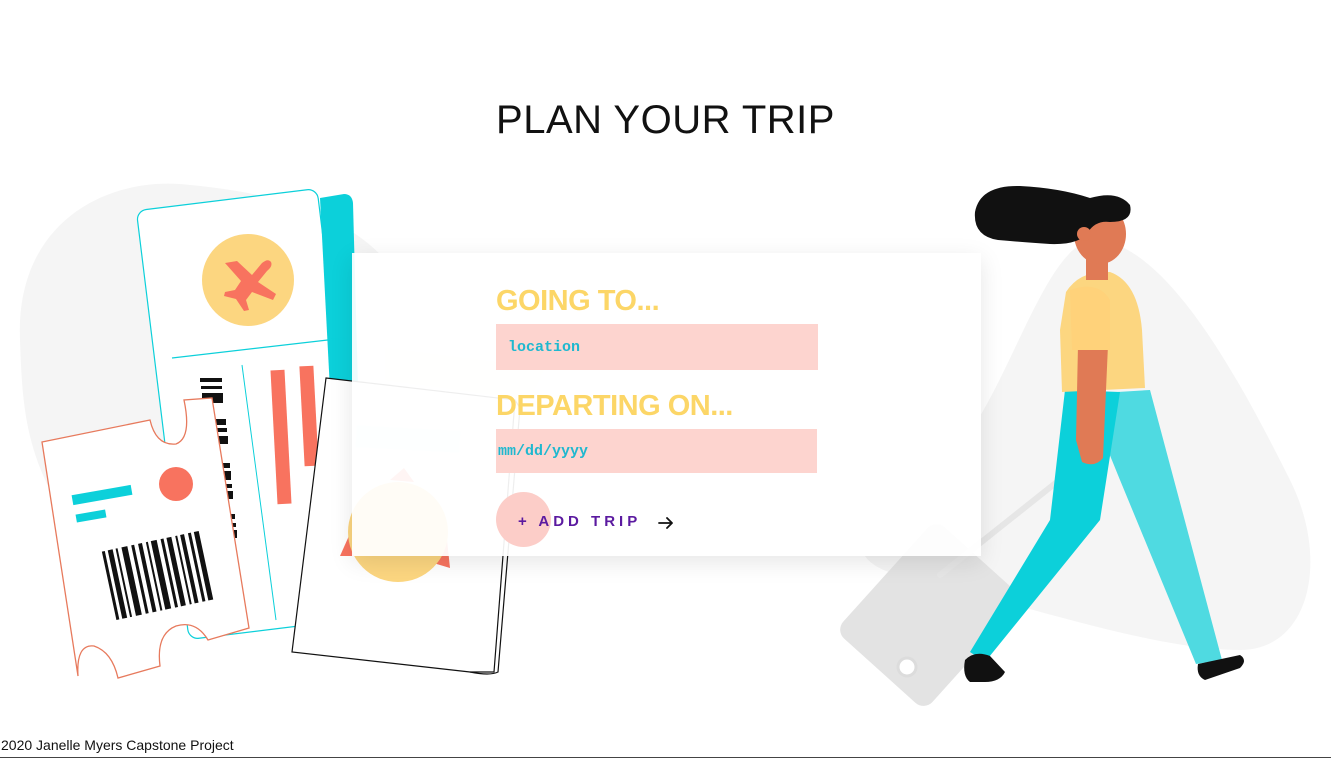 The width and height of the screenshot is (1331, 759). What do you see at coordinates (117, 745) in the screenshot?
I see `footer-credit: 2020 Janelle Myers Capstone Project` at bounding box center [117, 745].